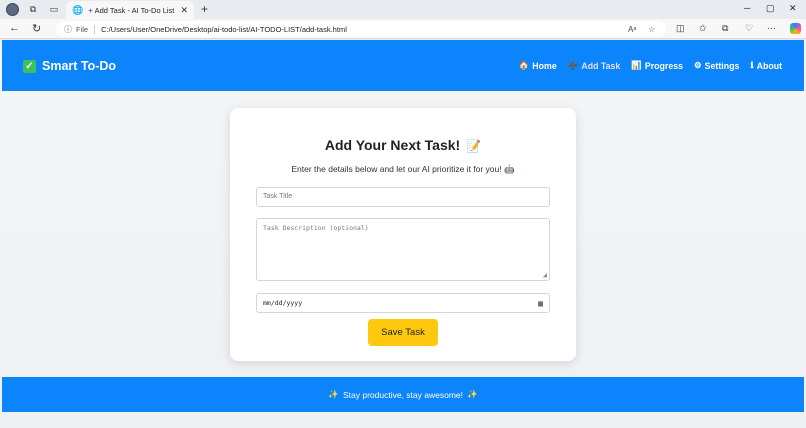  I want to click on nav-home: 🏠 Home, so click(538, 65).